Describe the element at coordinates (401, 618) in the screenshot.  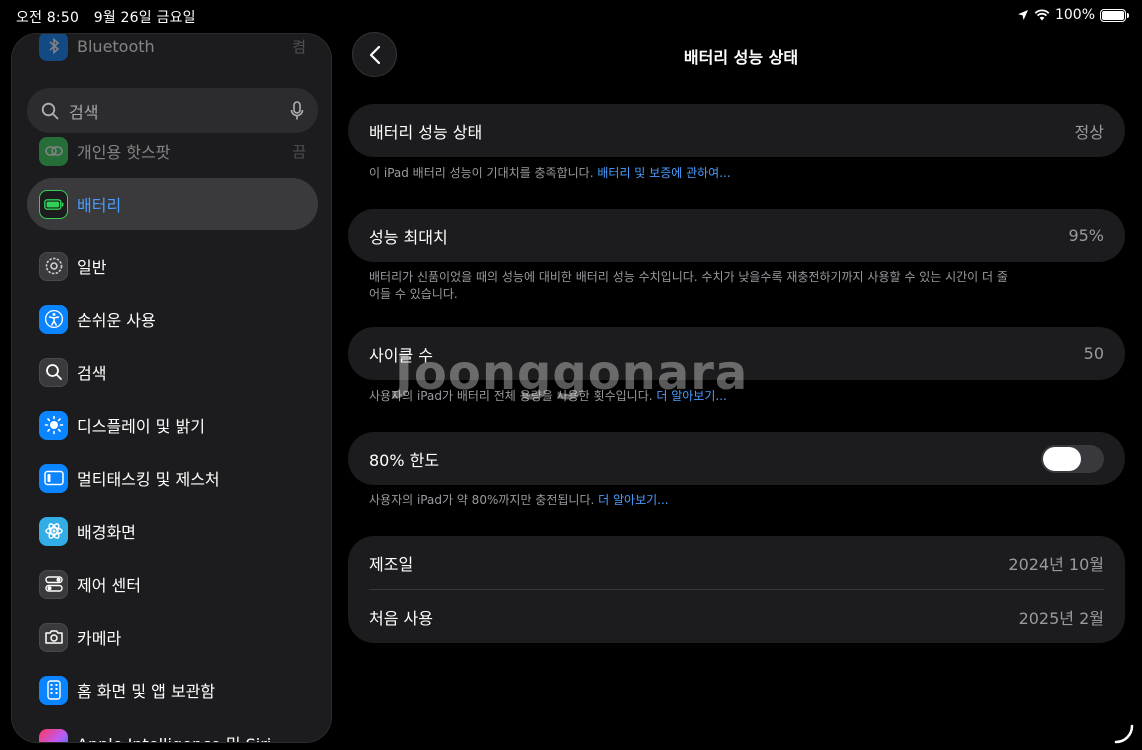
I see `first-use-label: 처음 사용` at that location.